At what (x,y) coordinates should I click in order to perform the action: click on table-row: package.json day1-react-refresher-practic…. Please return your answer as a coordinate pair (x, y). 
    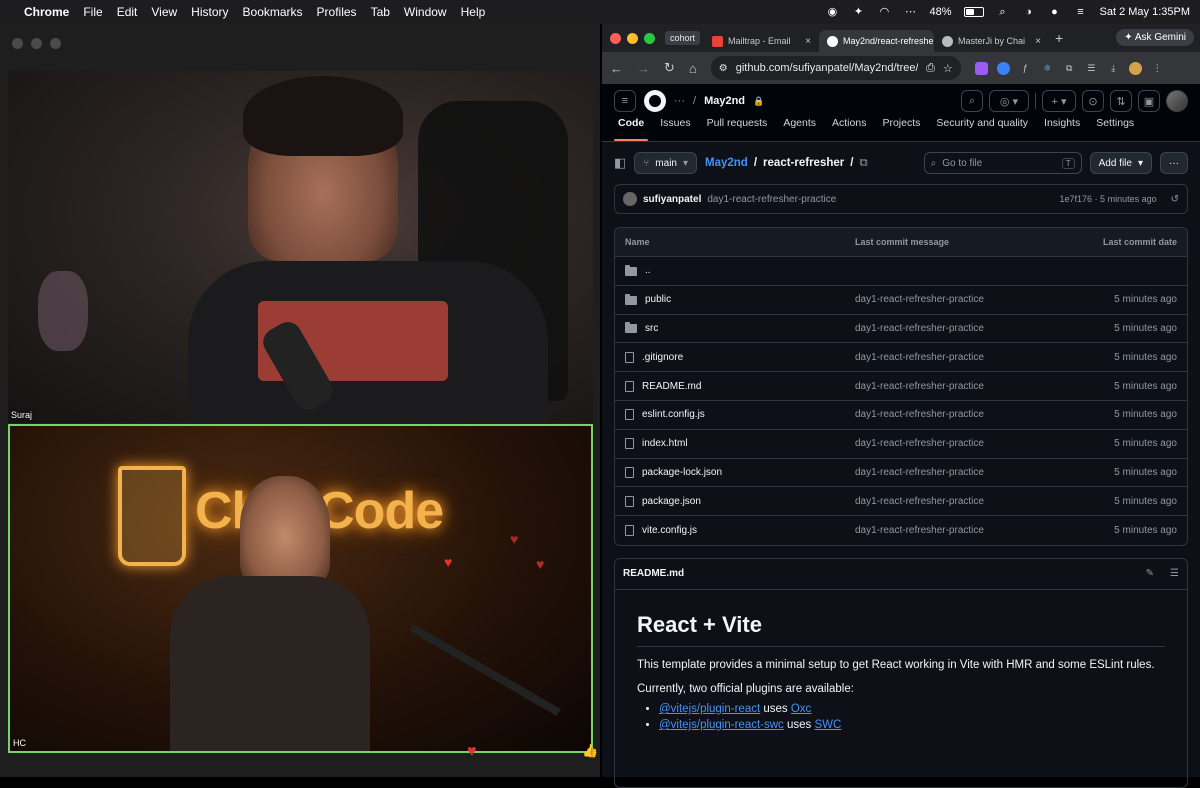
    Looking at the image, I should click on (901, 502).